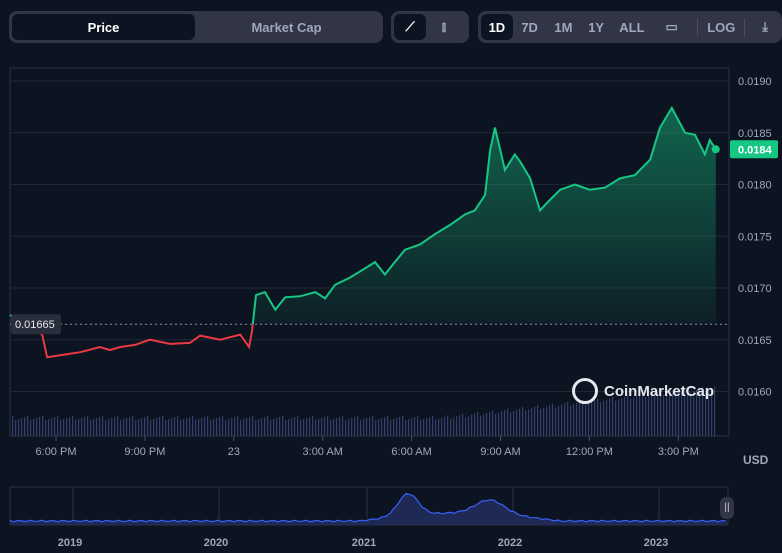 This screenshot has width=782, height=553. I want to click on baseline-label: 0.01665, so click(35, 325).